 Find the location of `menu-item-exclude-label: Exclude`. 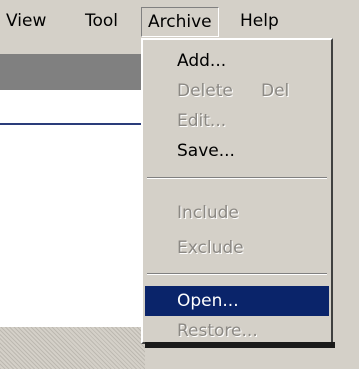

menu-item-exclude-label: Exclude is located at coordinates (210, 248).